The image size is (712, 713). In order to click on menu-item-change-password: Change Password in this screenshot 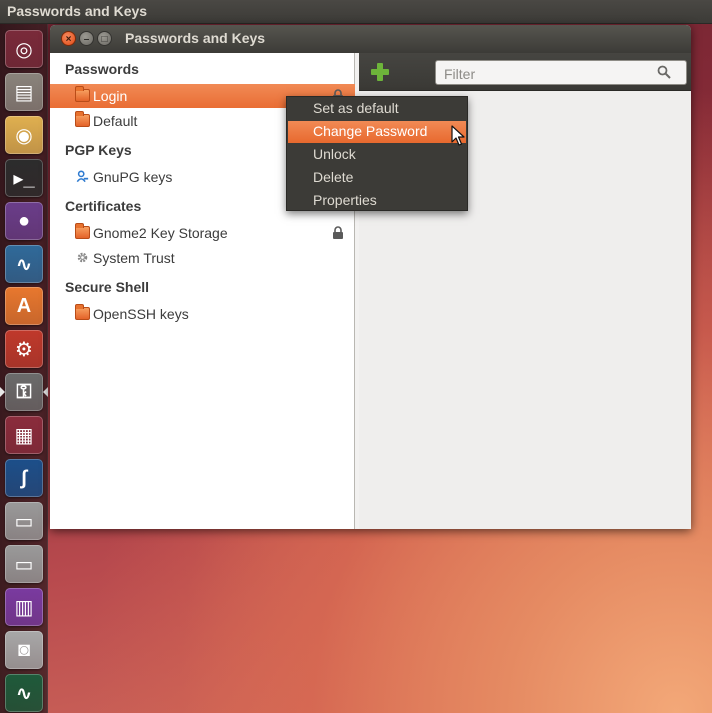, I will do `click(377, 132)`.